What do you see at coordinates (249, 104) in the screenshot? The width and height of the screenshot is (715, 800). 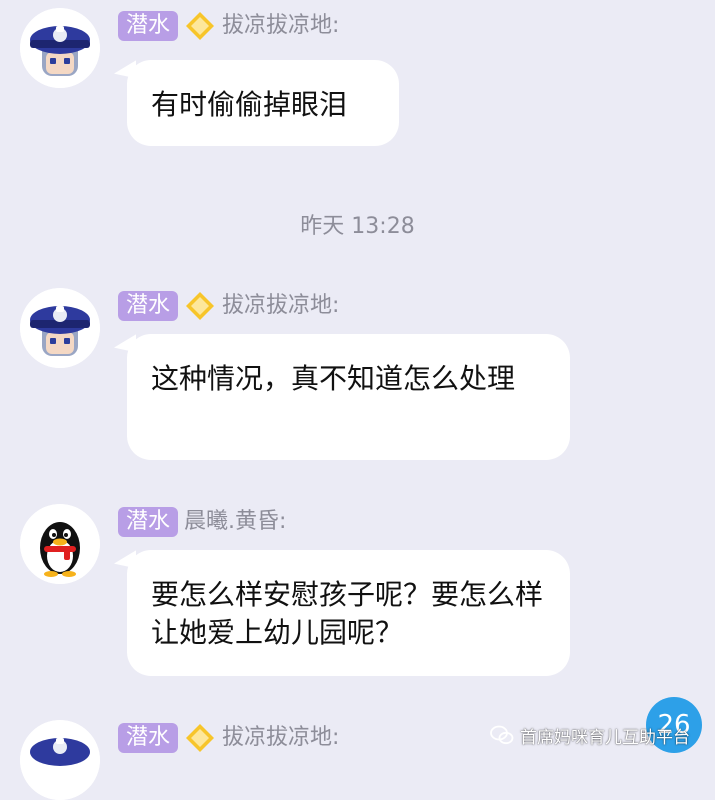 I see `message-text: 有时偷偷掉眼泪` at bounding box center [249, 104].